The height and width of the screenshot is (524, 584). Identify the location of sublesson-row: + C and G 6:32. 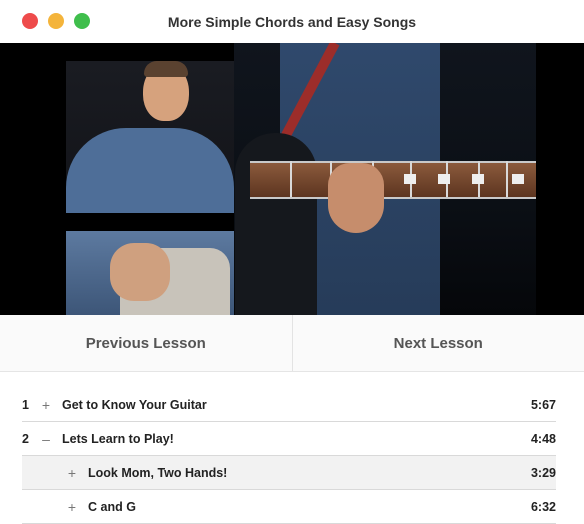
(289, 507).